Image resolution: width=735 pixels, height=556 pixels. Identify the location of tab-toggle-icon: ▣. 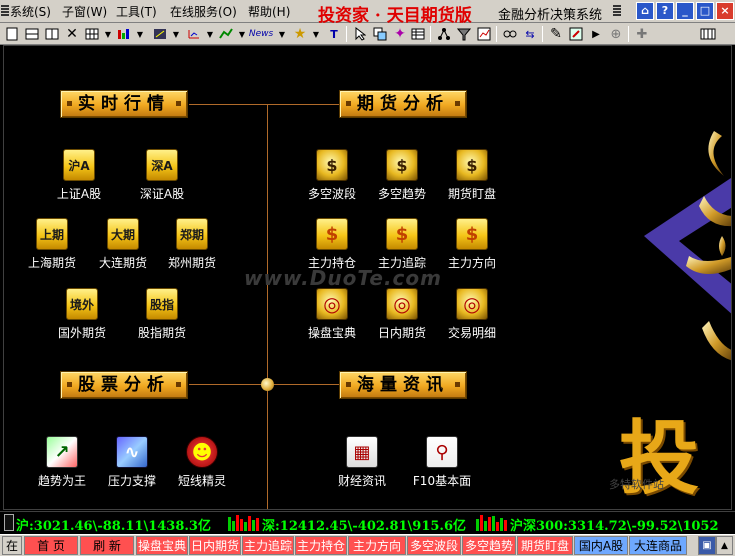
(707, 545).